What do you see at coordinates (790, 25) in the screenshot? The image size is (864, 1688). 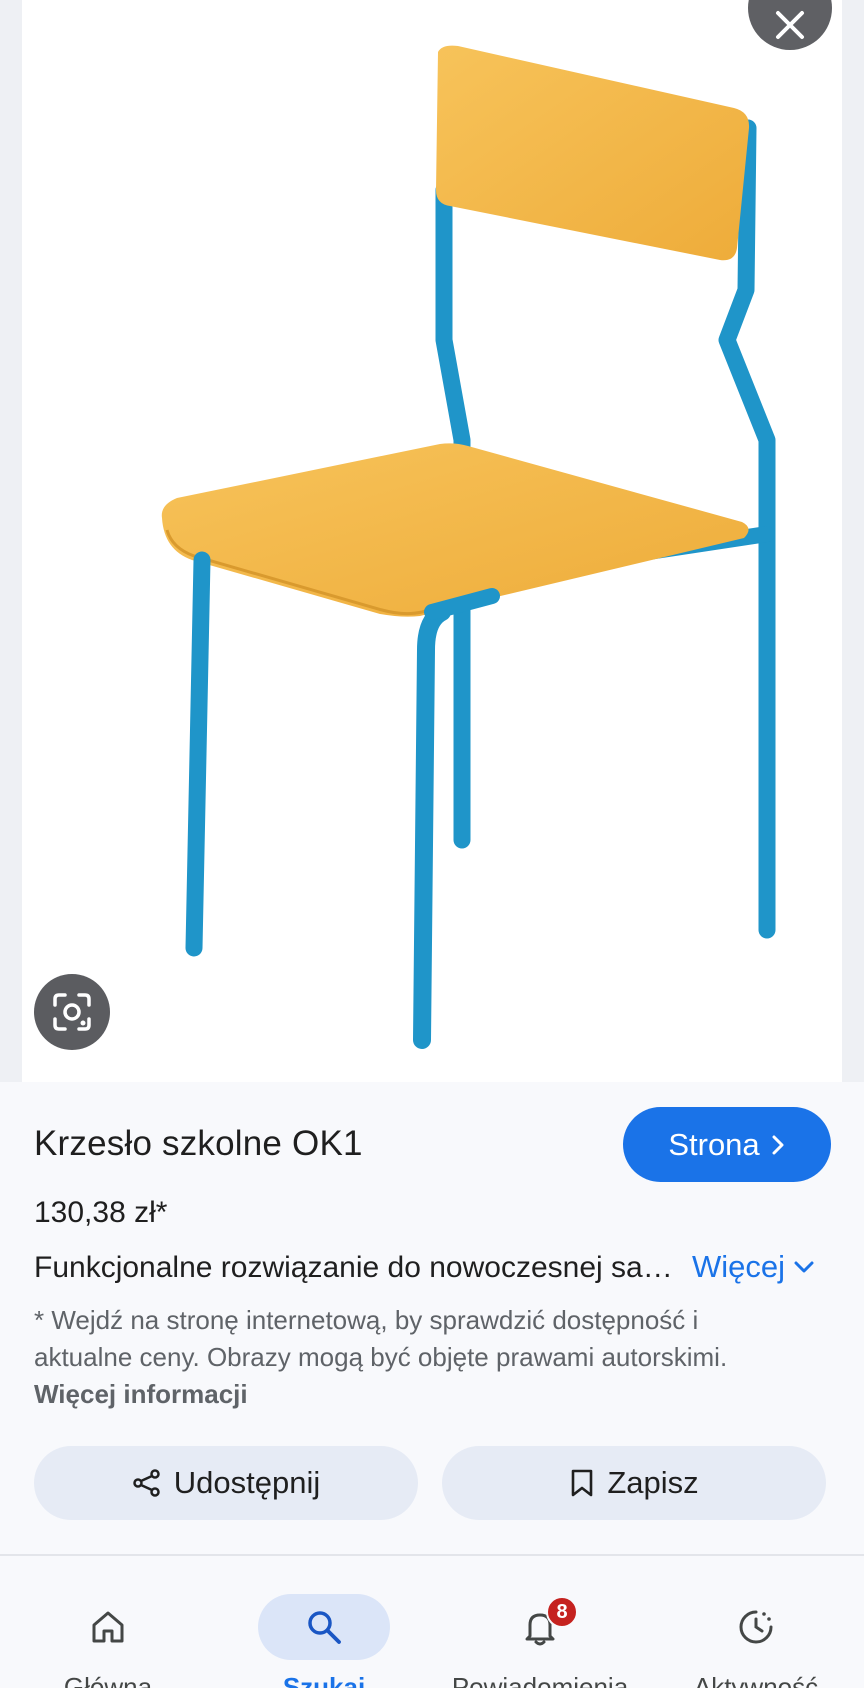 I see `close-icon` at bounding box center [790, 25].